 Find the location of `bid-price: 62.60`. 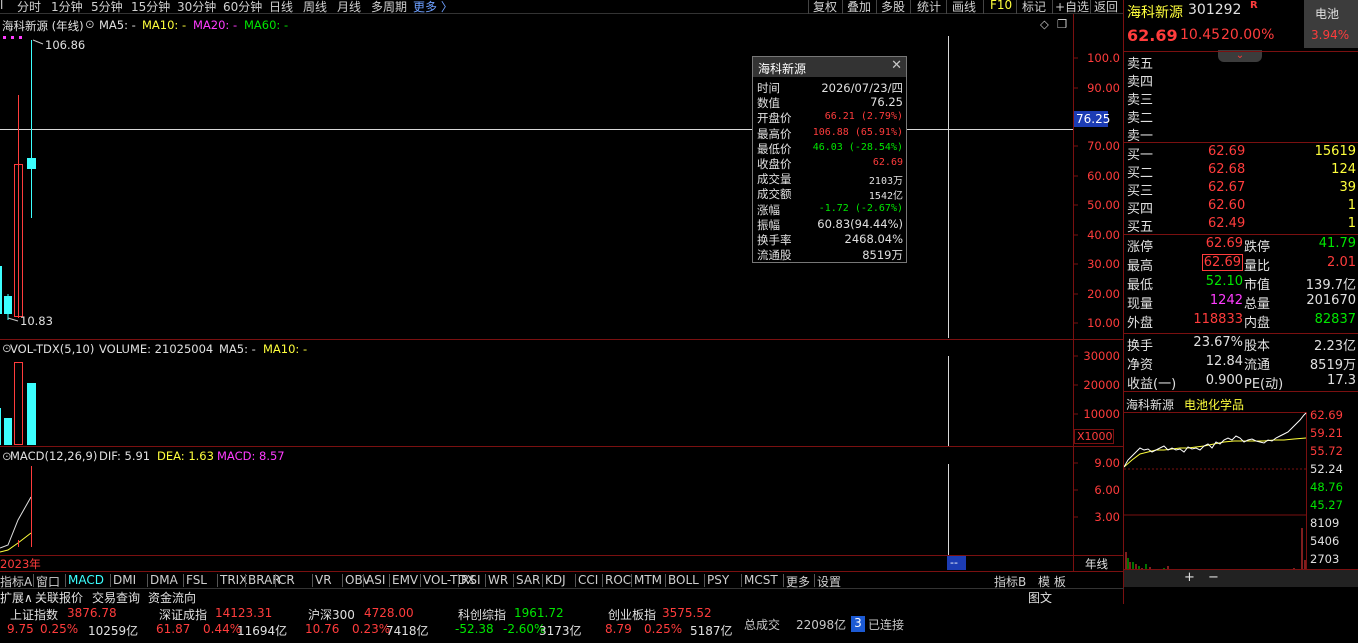

bid-price: 62.60 is located at coordinates (1226, 205).